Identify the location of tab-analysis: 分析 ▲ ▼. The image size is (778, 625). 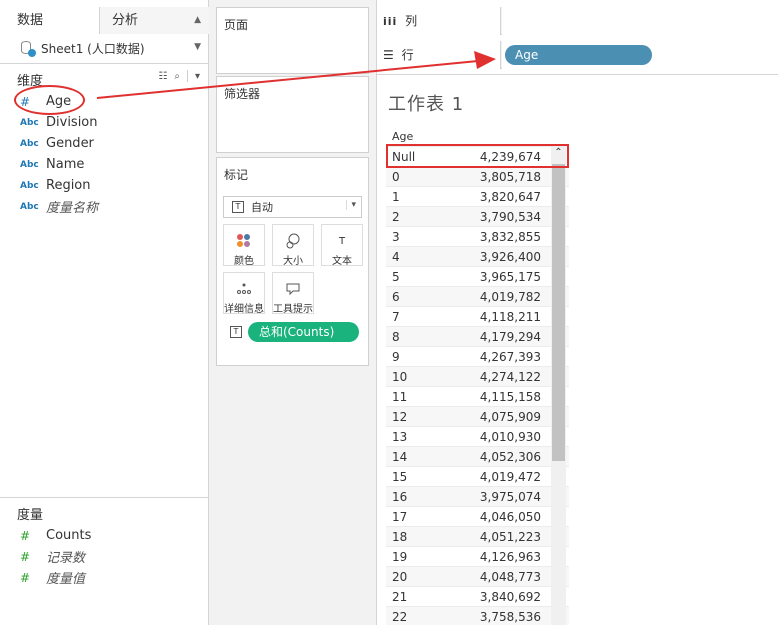
(154, 29).